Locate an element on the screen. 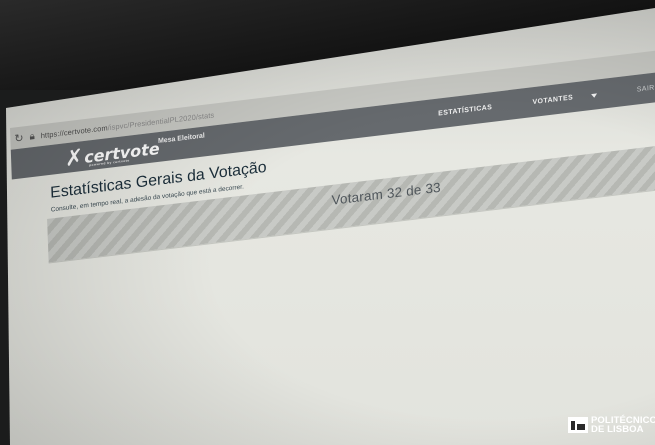 Image resolution: width=655 pixels, height=445 pixels. nav-exit: SAIR is located at coordinates (646, 89).